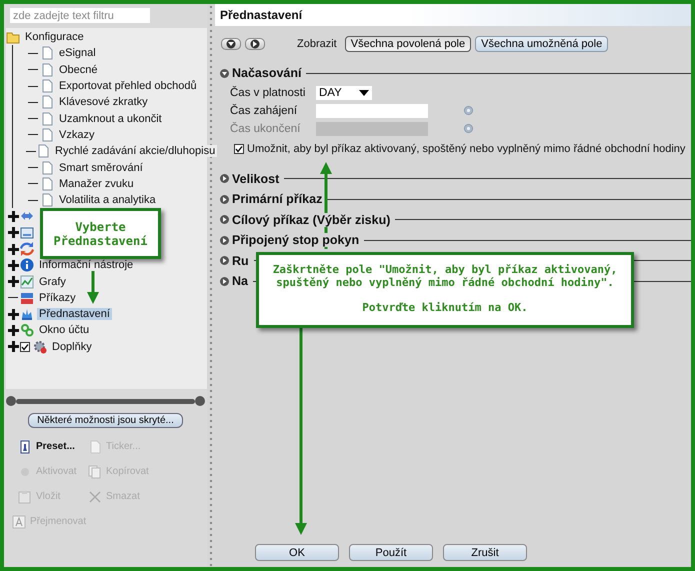 The height and width of the screenshot is (571, 695). I want to click on tree-item: Doplňky, so click(72, 346).